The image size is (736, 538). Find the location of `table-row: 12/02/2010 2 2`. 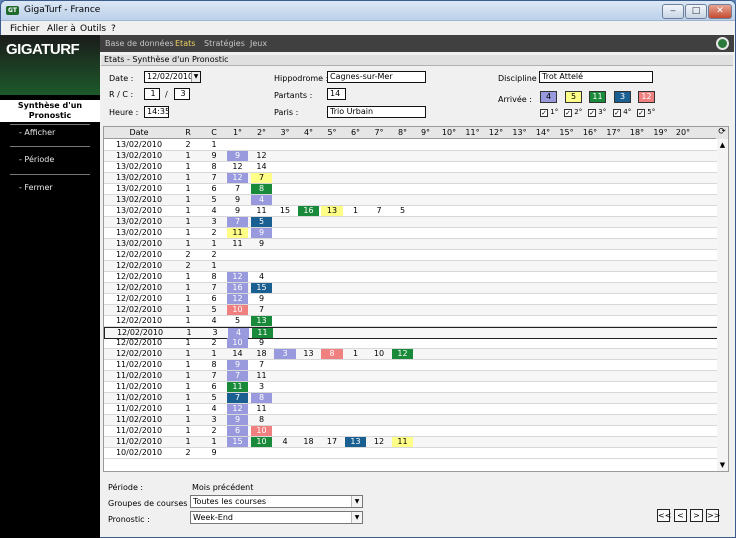

table-row: 12/02/2010 2 2 is located at coordinates (411, 255).